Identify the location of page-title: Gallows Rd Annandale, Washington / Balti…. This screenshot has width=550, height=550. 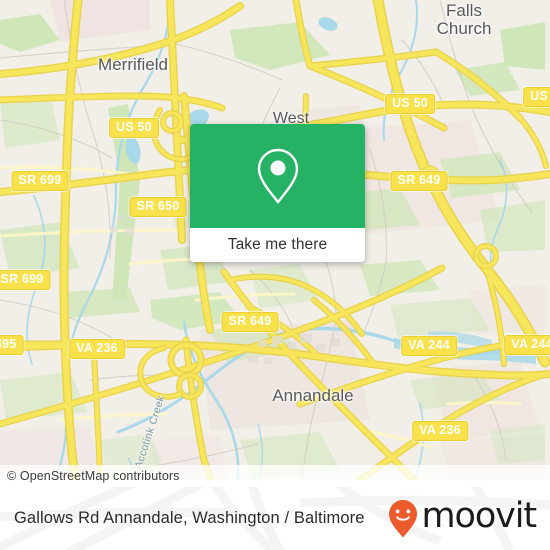
(189, 518).